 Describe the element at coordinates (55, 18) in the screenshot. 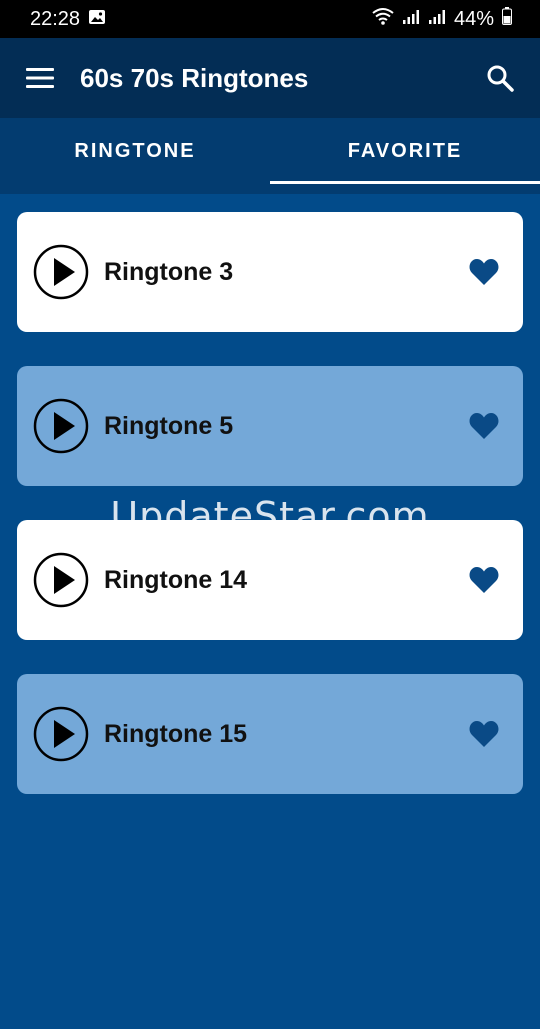

I see `status-time: 22:28` at that location.